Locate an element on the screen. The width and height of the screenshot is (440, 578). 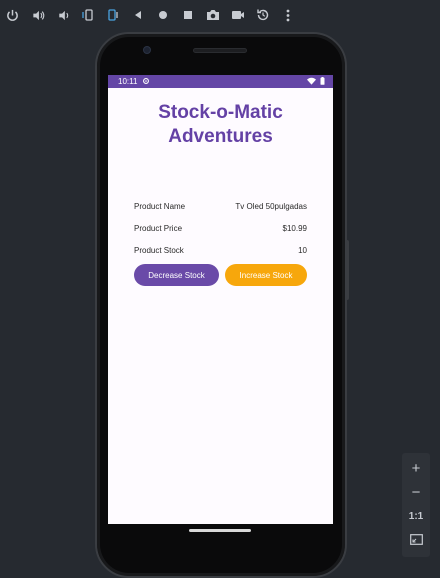
emulator-toolbar is located at coordinates (150, 15).